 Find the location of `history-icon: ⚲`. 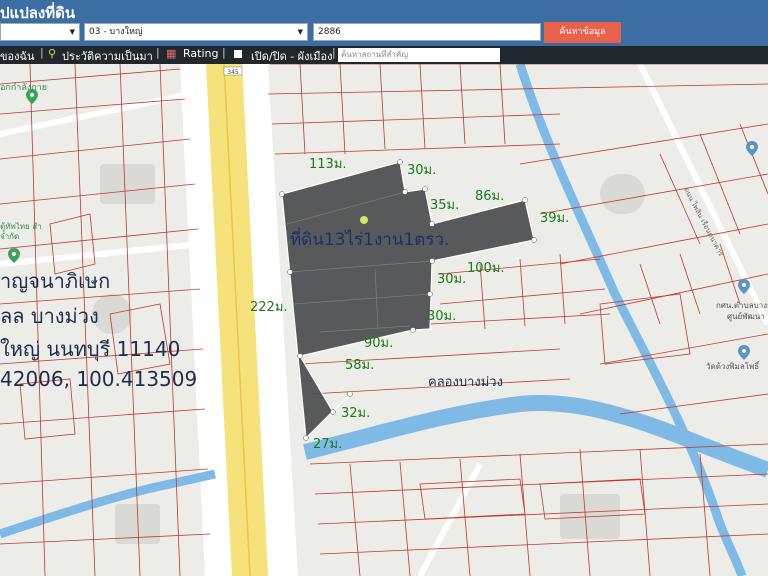

history-icon: ⚲ is located at coordinates (52, 53).